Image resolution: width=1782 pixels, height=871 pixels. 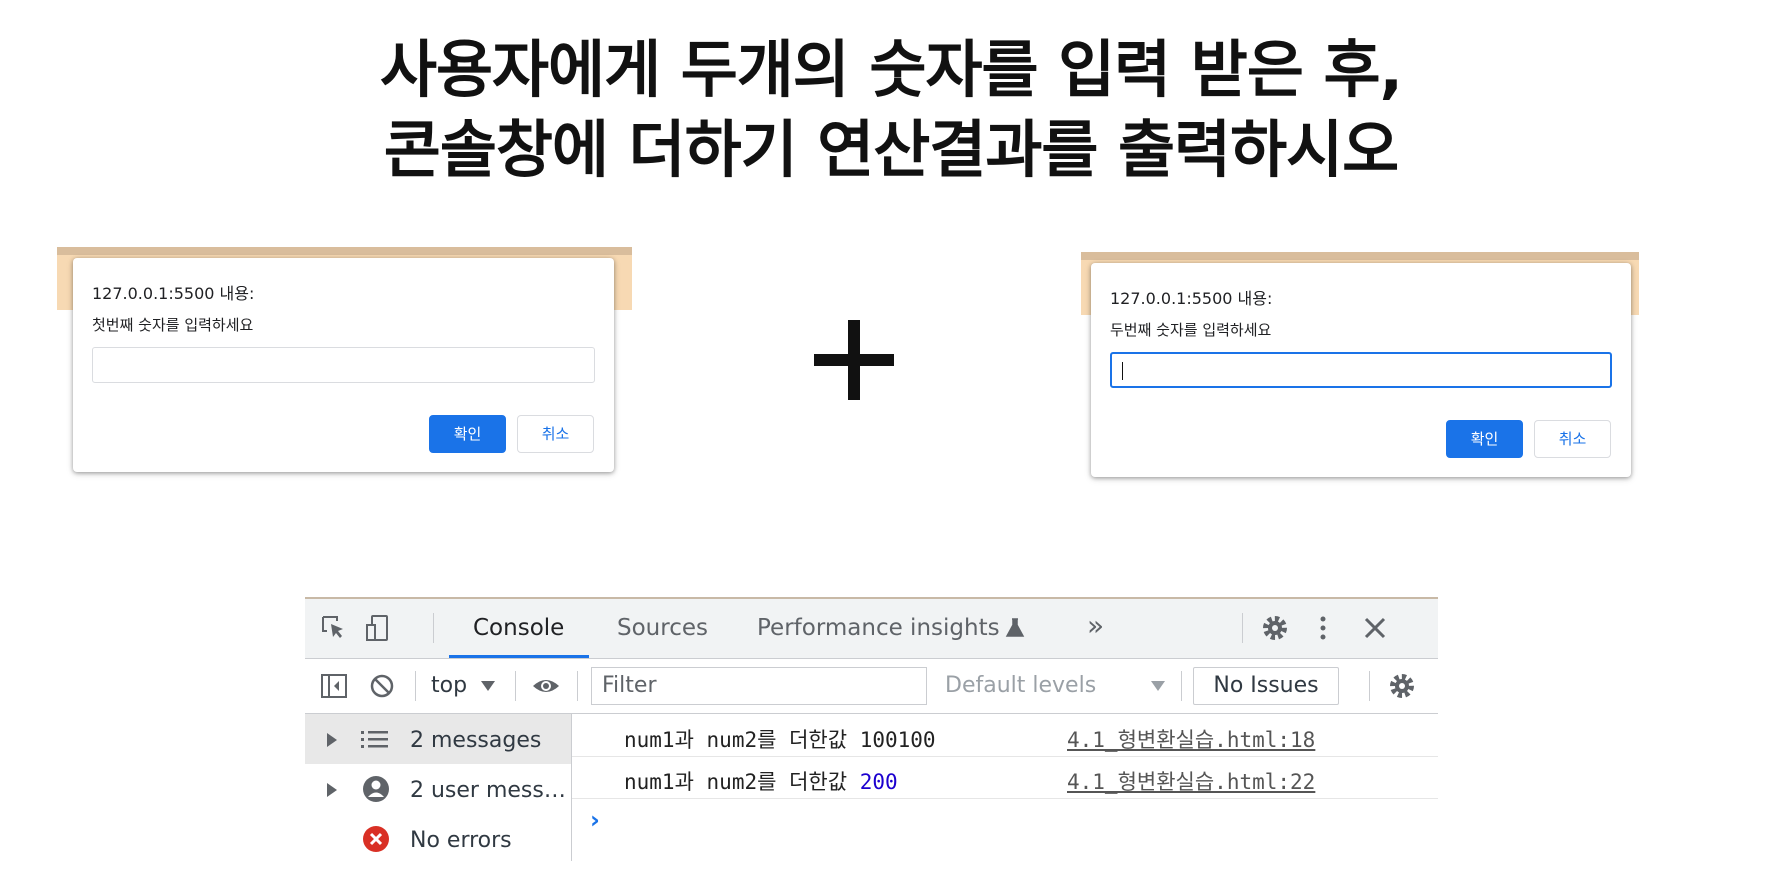 What do you see at coordinates (1015, 627) in the screenshot?
I see `flask-icon` at bounding box center [1015, 627].